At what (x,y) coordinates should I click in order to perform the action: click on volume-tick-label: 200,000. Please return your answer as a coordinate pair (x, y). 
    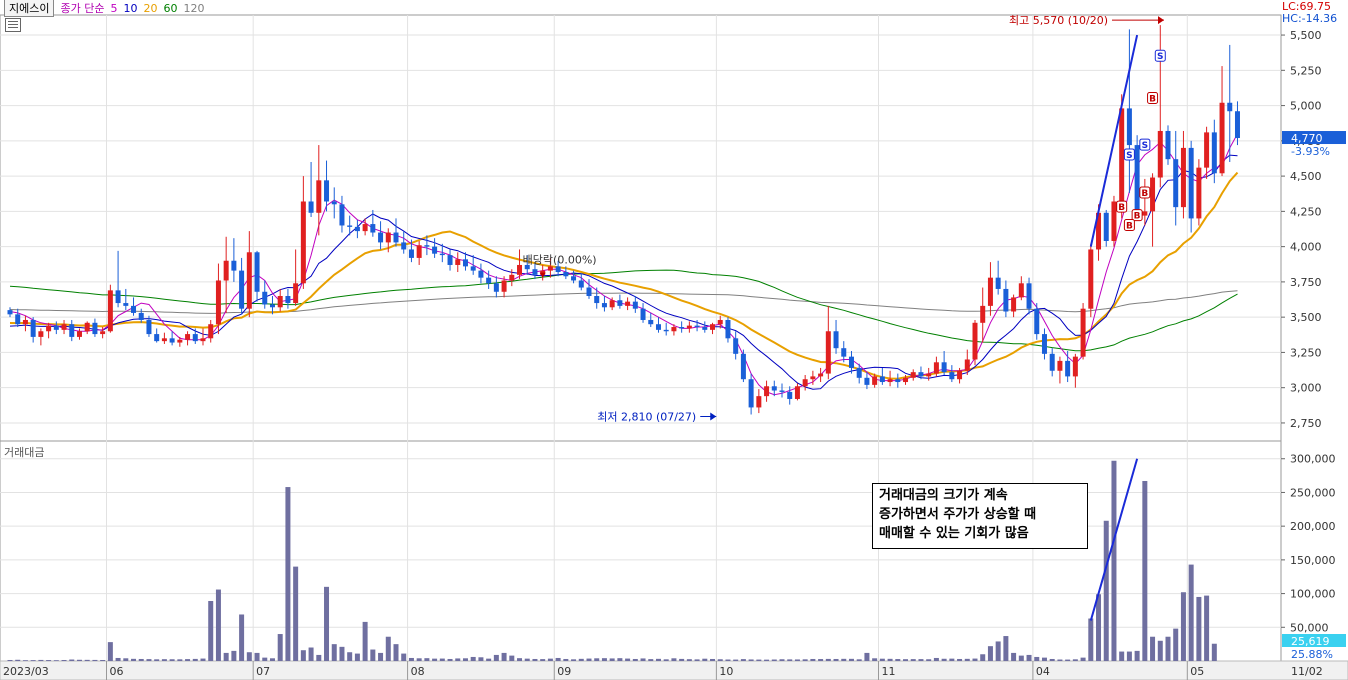
    Looking at the image, I should click on (1313, 526).